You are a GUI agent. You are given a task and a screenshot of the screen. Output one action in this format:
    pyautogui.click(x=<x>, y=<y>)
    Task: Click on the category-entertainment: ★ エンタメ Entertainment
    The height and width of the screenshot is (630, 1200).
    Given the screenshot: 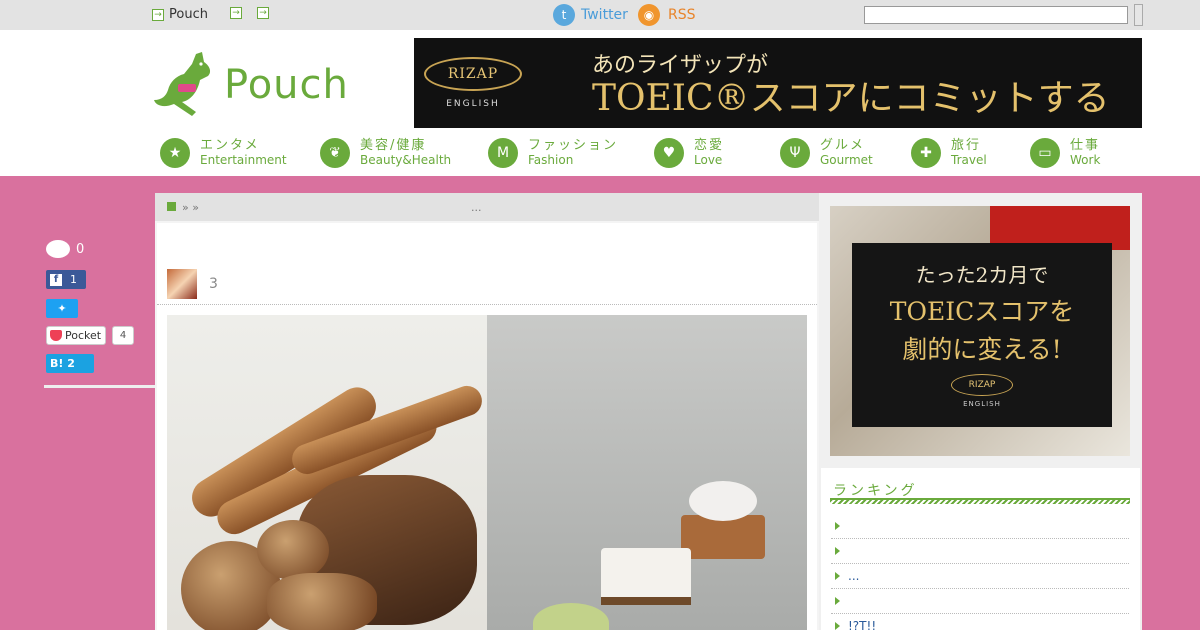 What is the action you would take?
    pyautogui.click(x=223, y=153)
    